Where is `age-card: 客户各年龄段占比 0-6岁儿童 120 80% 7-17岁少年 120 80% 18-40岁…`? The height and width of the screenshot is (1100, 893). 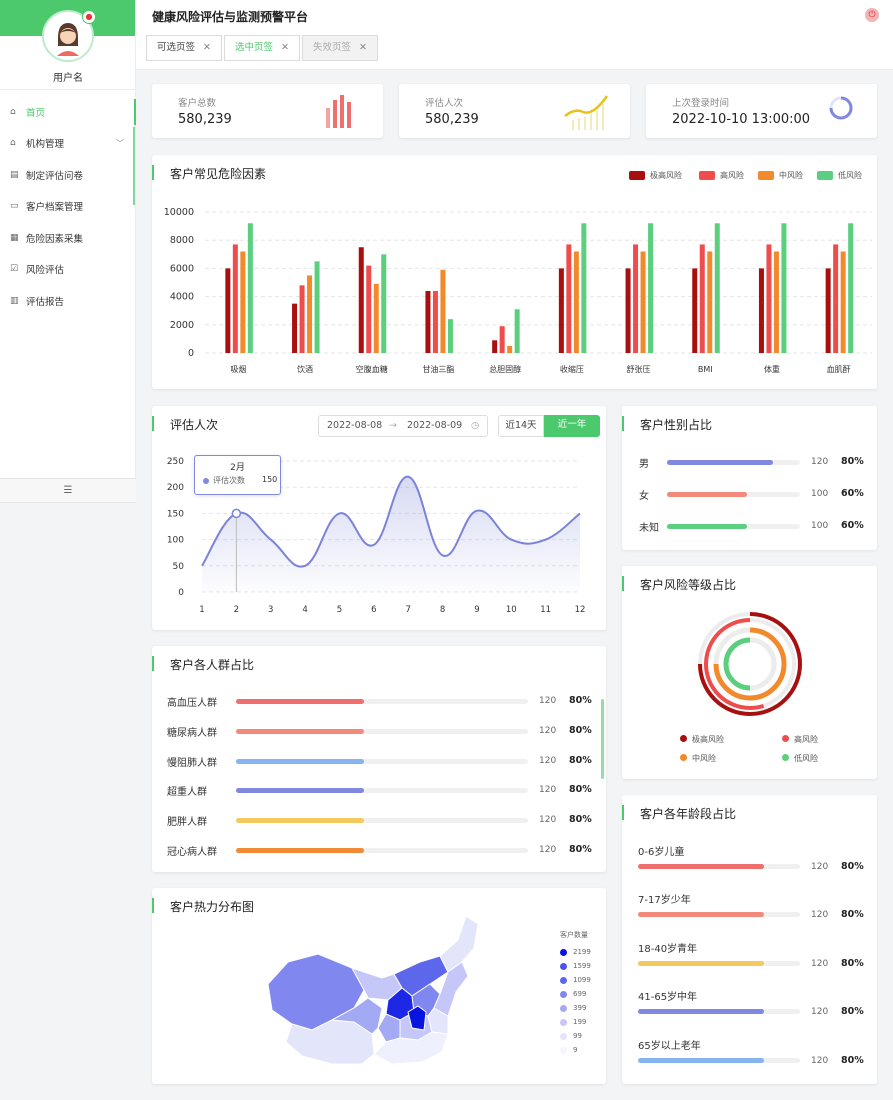
age-card: 客户各年龄段占比 0-6岁儿童 120 80% 7-17岁少年 120 80% 18-40岁… is located at coordinates (749, 939).